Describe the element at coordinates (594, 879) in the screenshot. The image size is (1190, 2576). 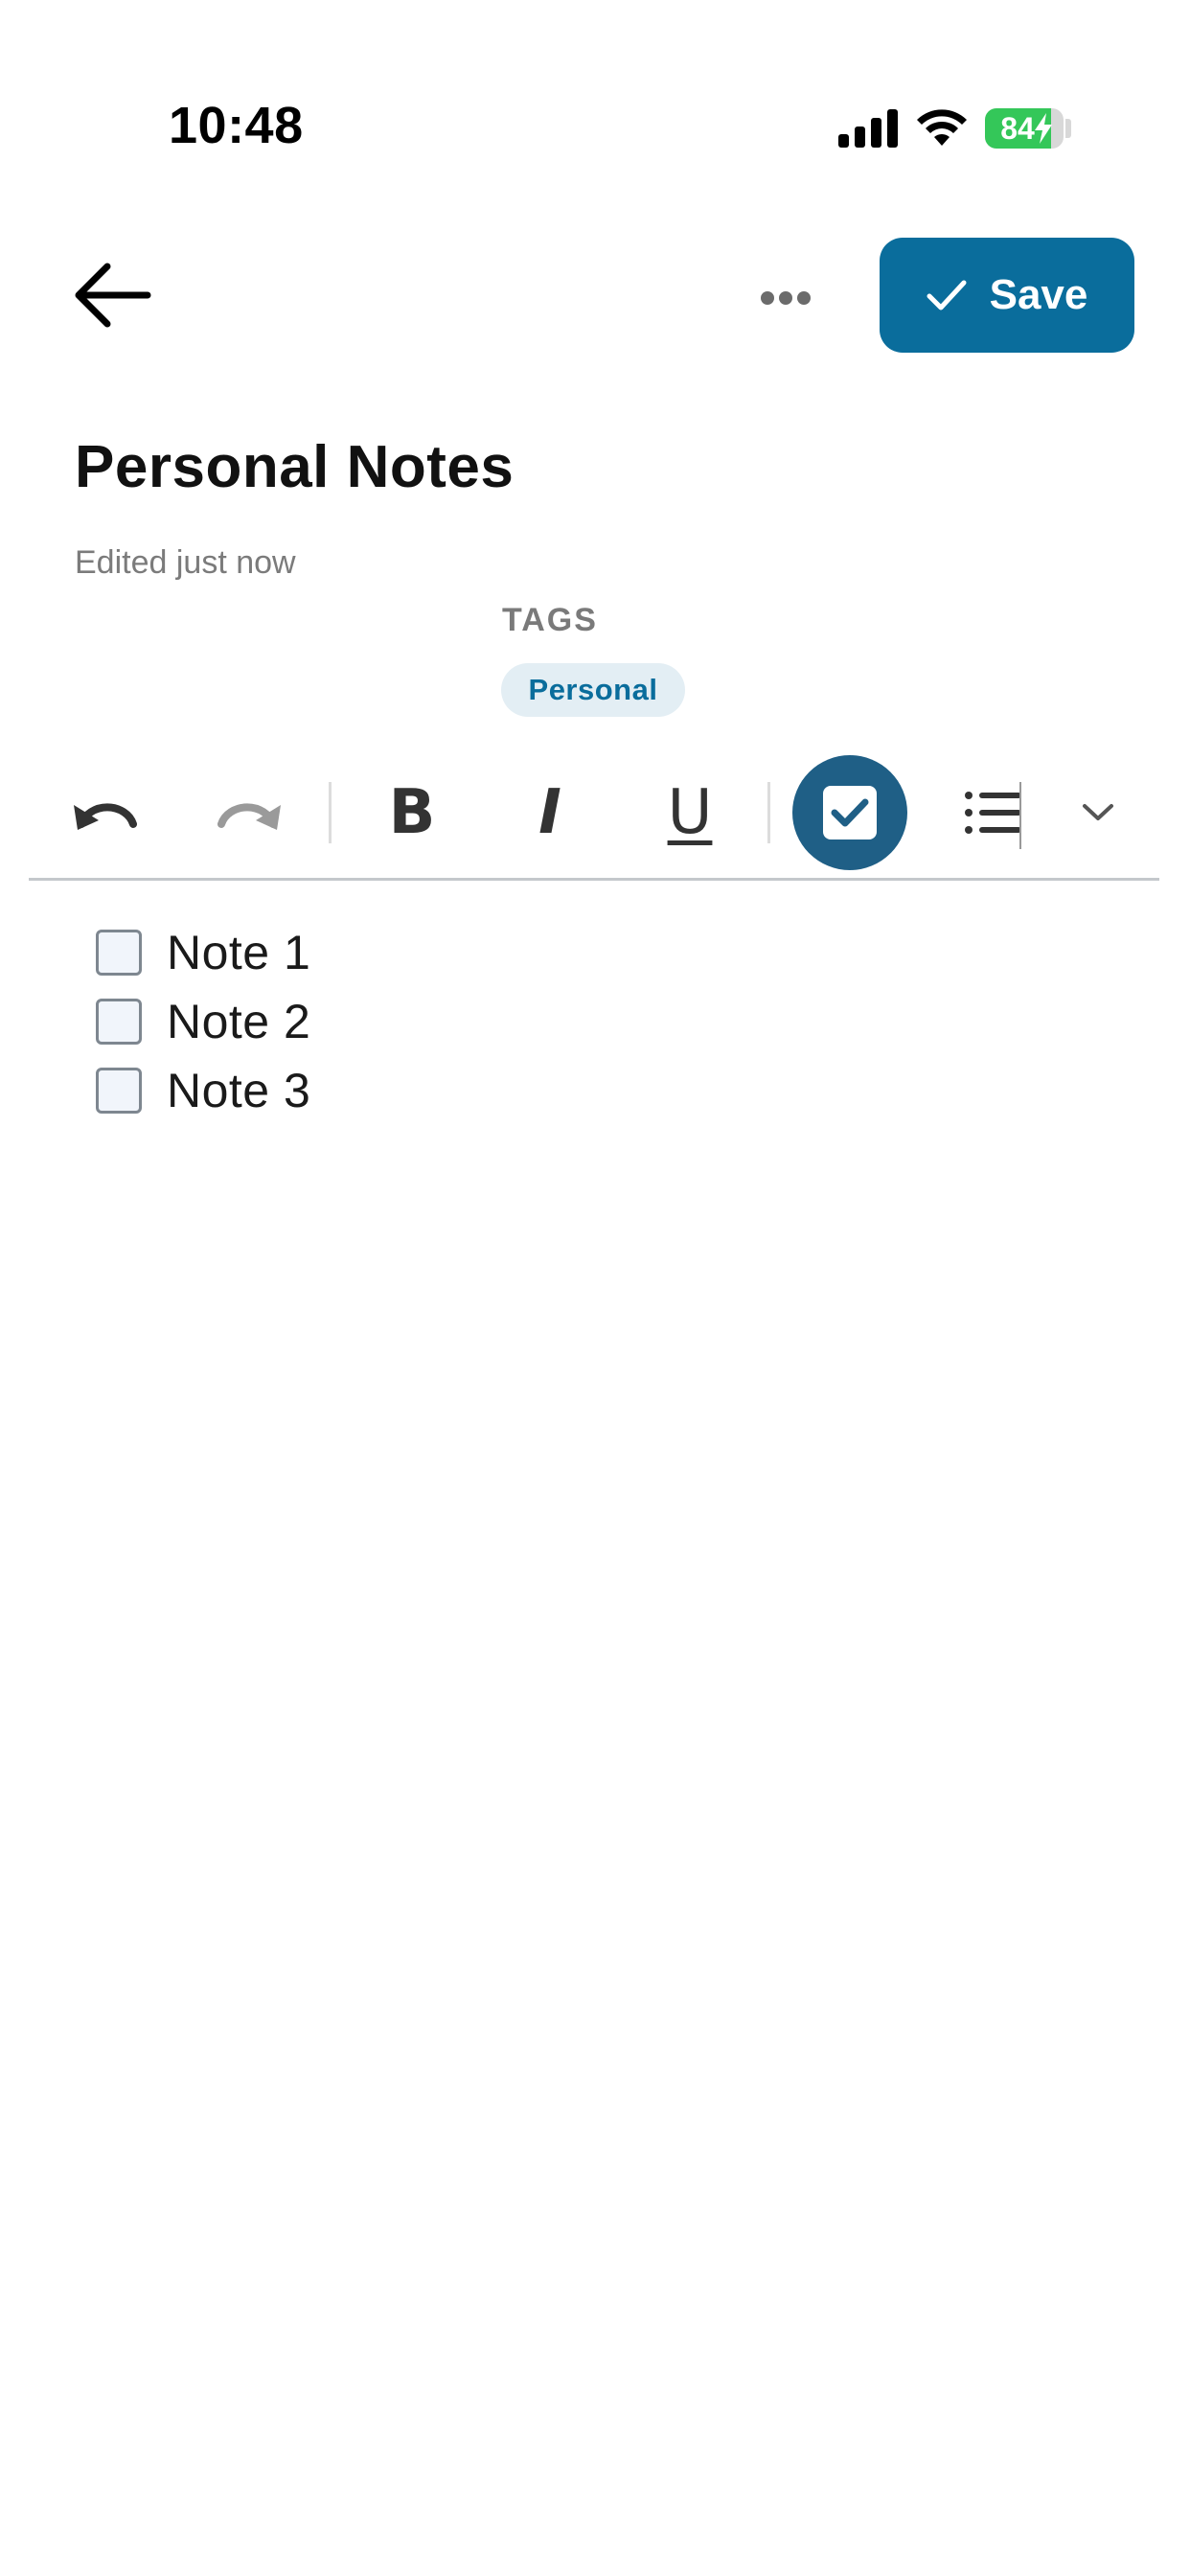
I see `toolbar-border` at that location.